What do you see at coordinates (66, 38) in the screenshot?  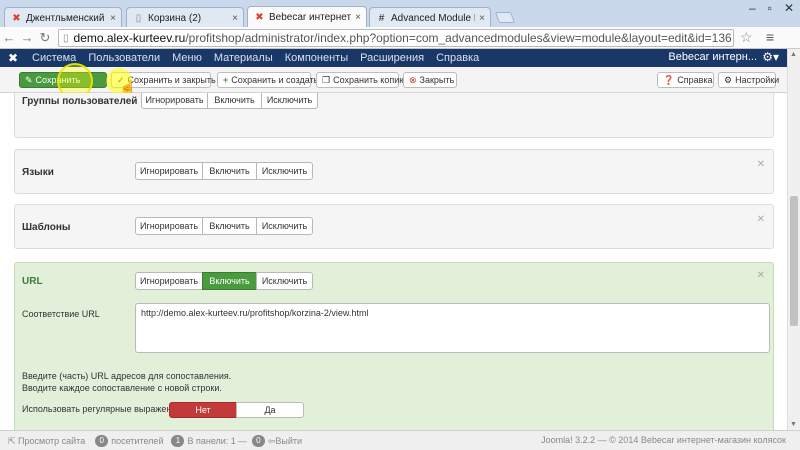 I see `page-icon: ▯` at bounding box center [66, 38].